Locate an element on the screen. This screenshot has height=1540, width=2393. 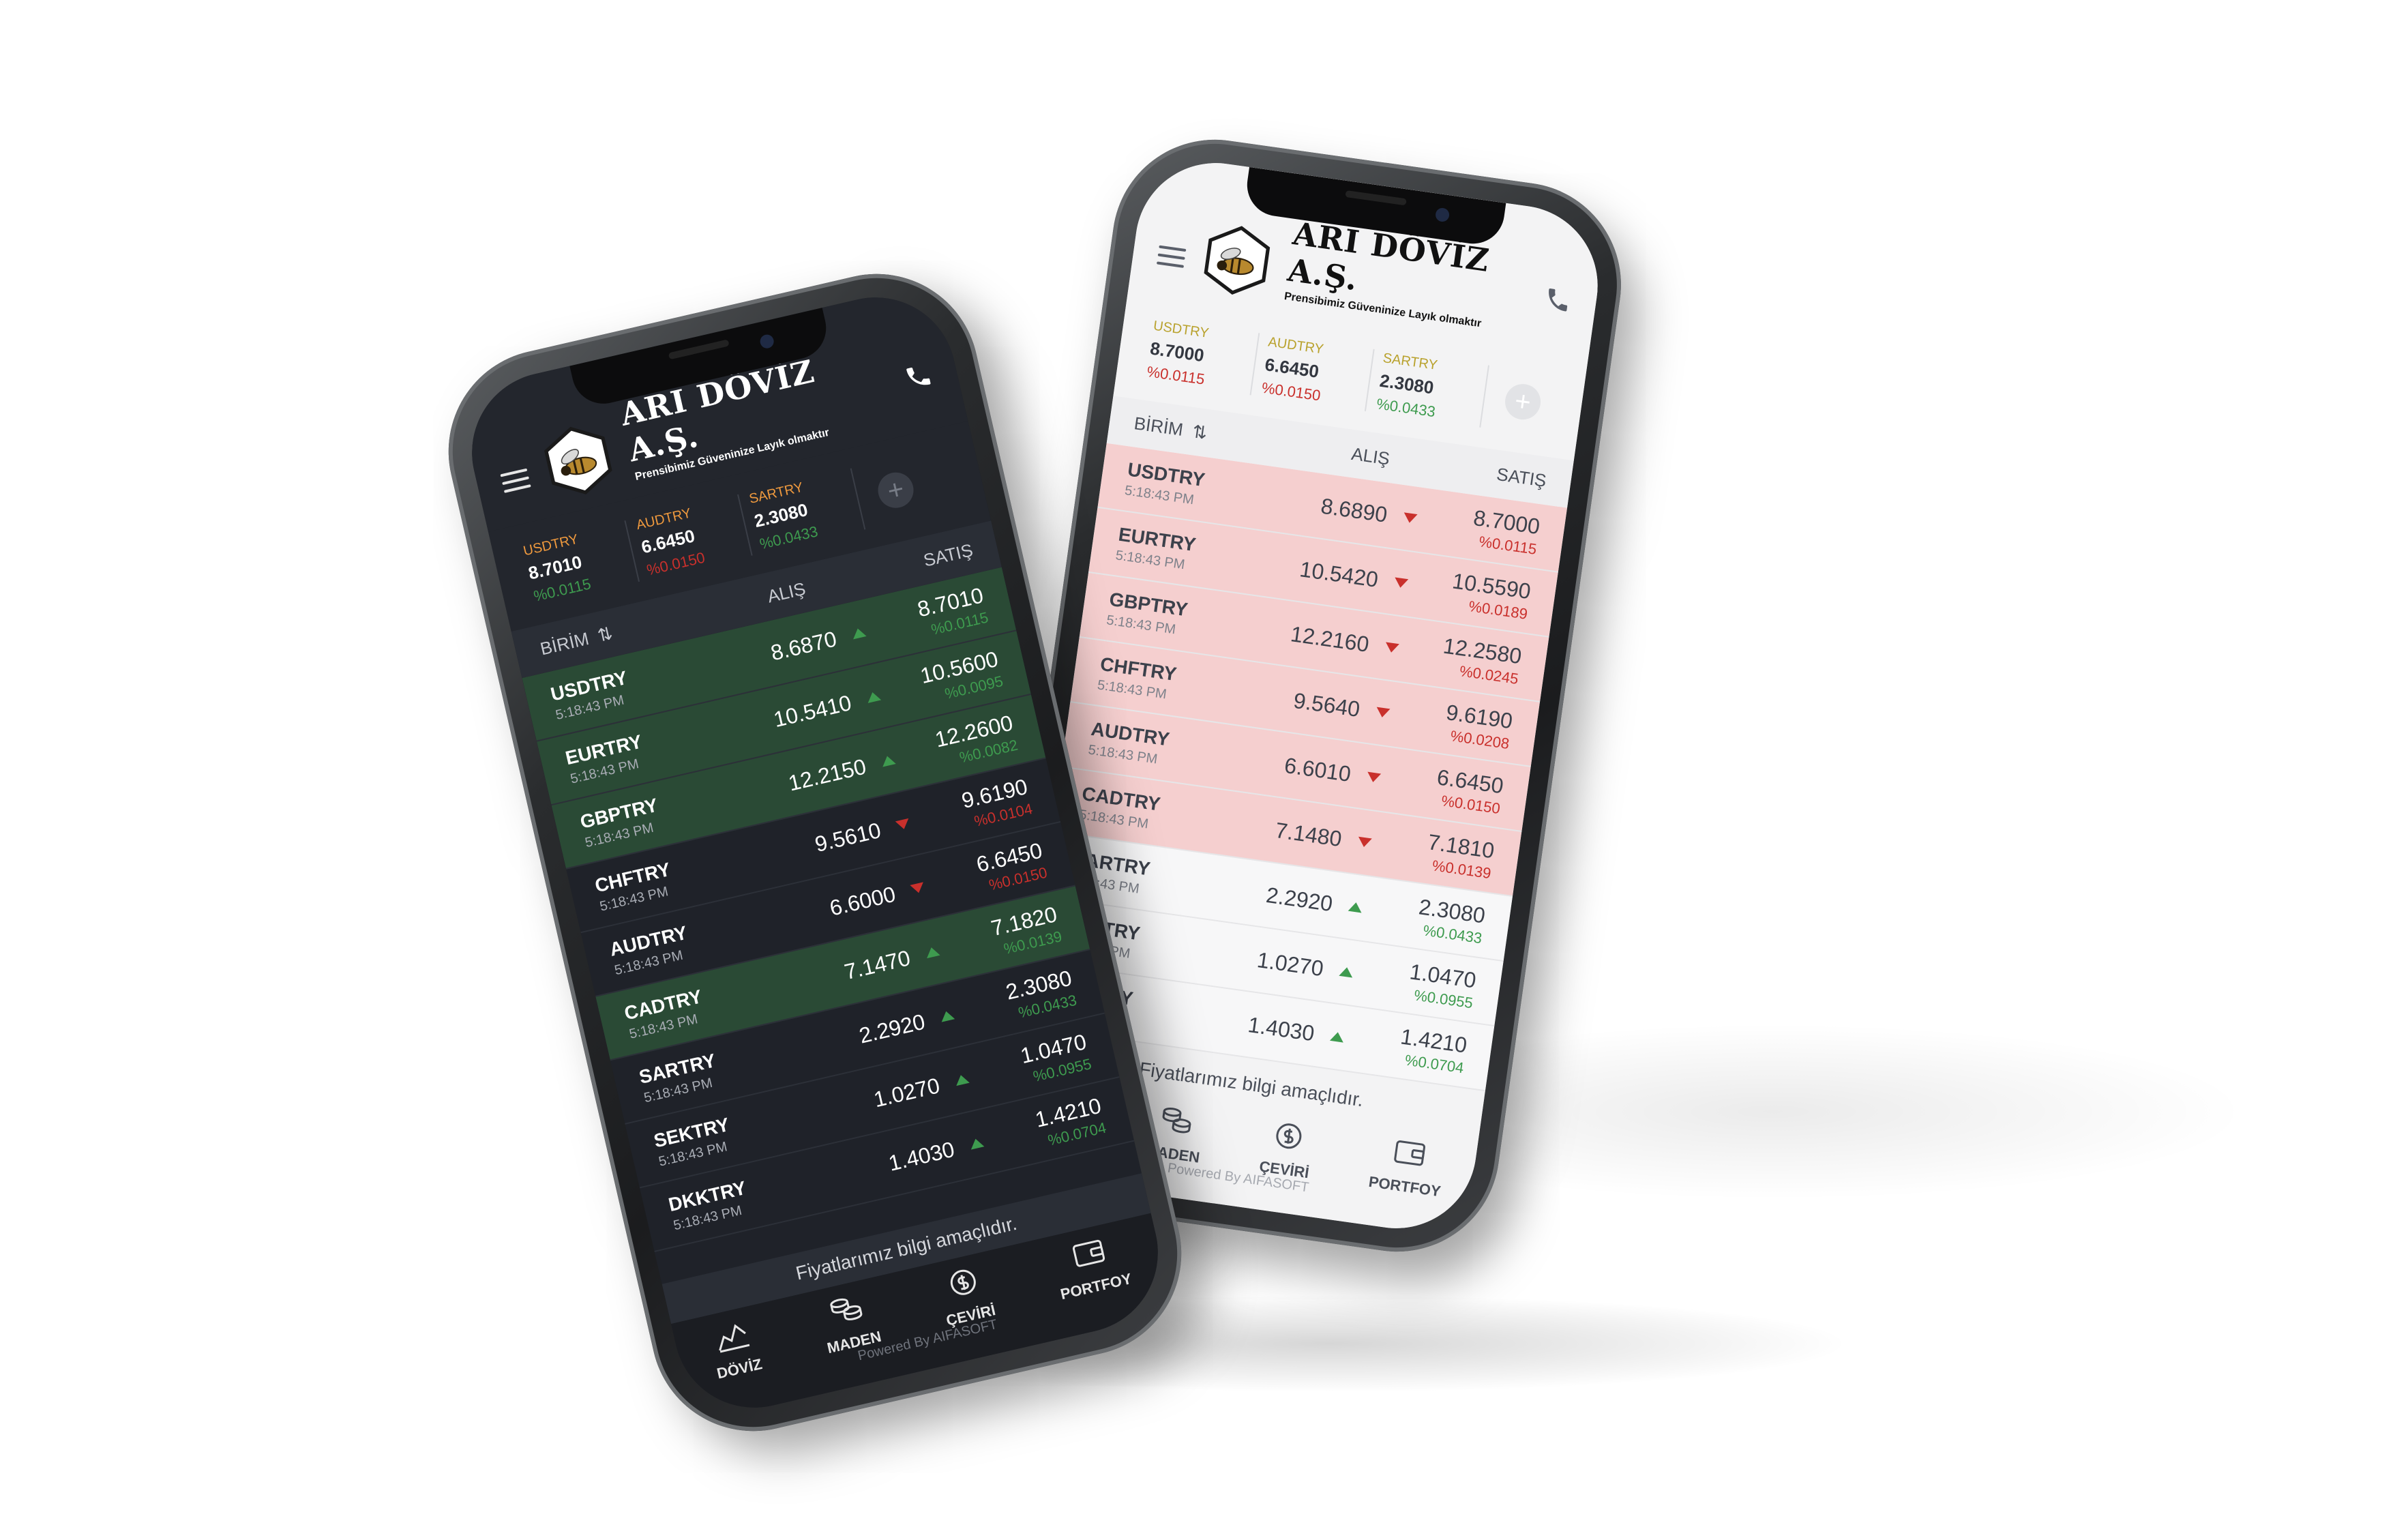
sell-cell: 7.1810 %0.0139 is located at coordinates (1435, 853).